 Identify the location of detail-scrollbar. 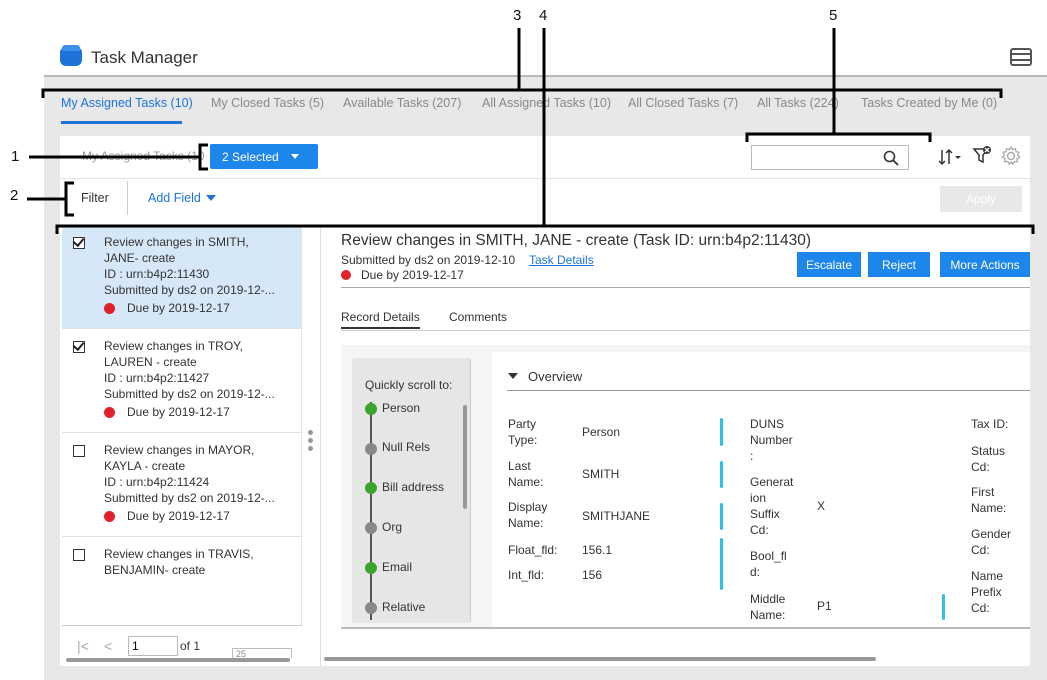
(600, 659).